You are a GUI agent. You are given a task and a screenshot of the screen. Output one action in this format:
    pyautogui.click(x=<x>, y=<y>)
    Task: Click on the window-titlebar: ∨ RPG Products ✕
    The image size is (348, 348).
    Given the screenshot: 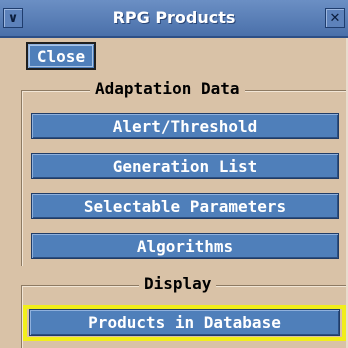 What is the action you would take?
    pyautogui.click(x=174, y=19)
    